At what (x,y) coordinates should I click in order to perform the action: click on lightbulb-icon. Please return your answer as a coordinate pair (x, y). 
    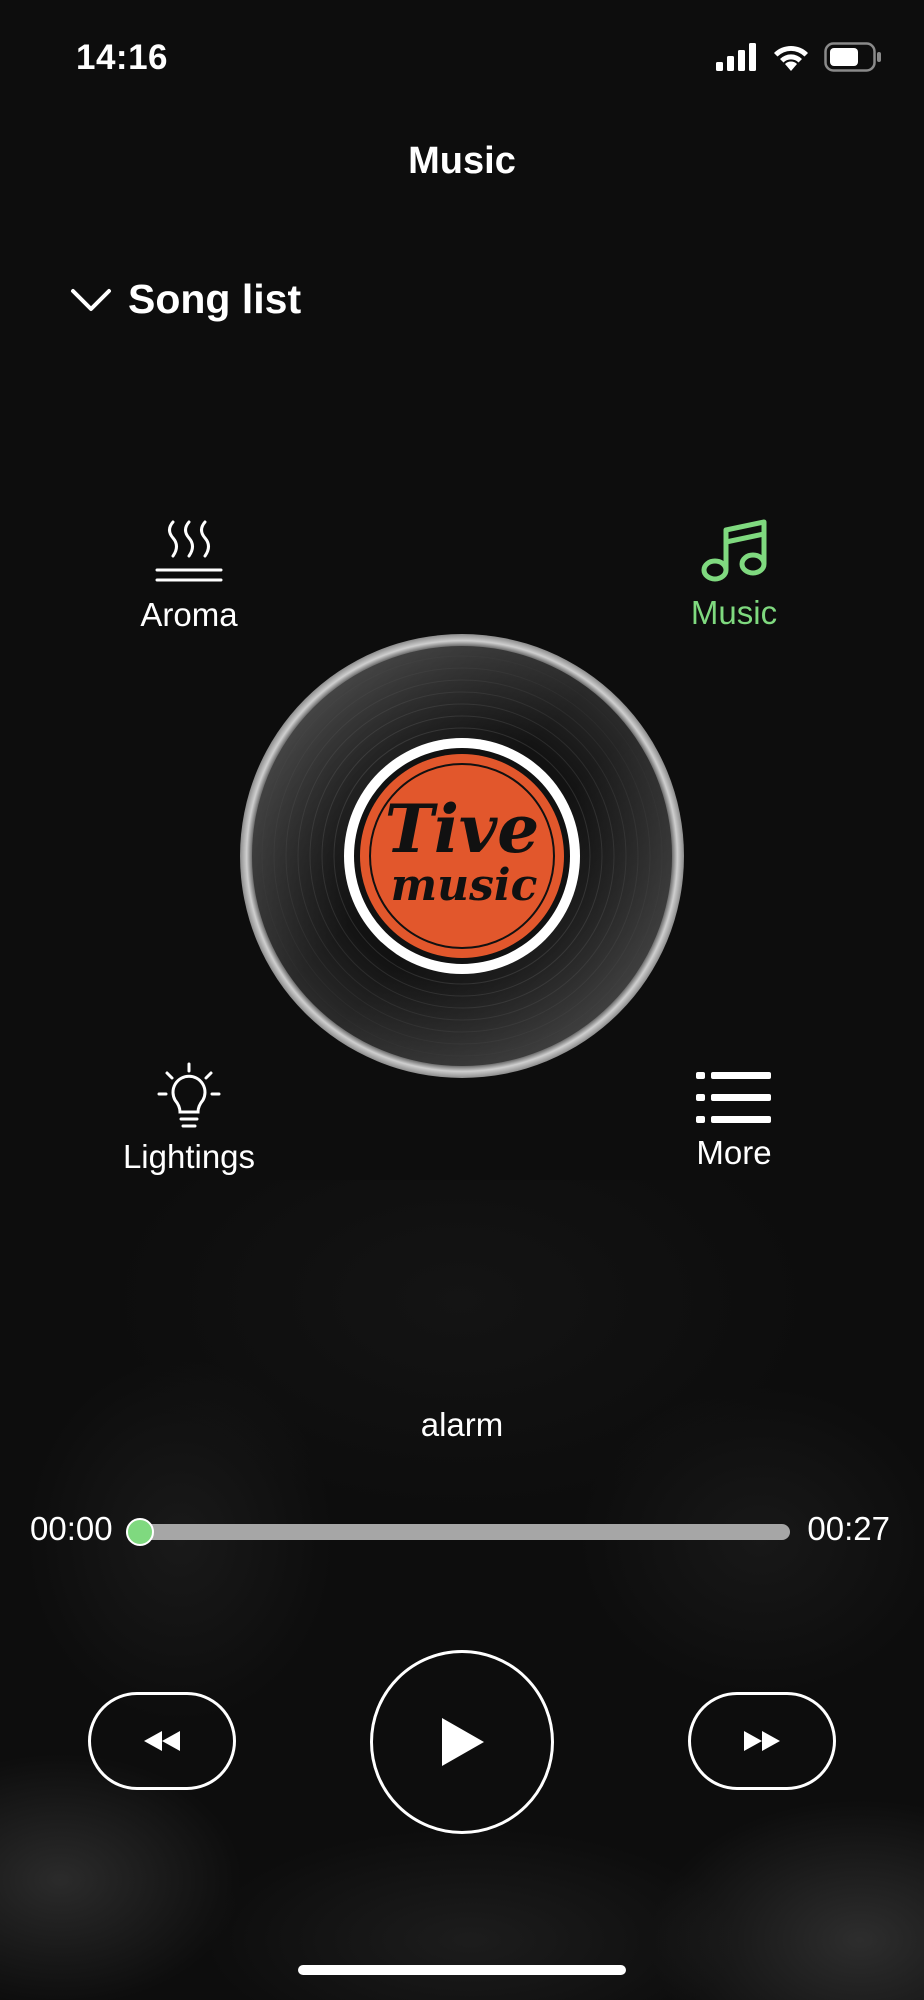
    Looking at the image, I should click on (189, 1095).